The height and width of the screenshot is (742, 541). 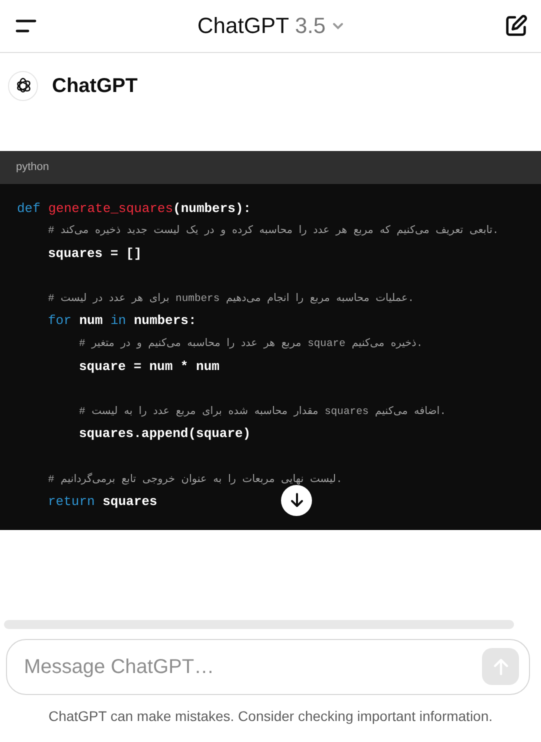 What do you see at coordinates (251, 344) in the screenshot?
I see `code-comment: # مربع هر عدد را محاسبه می‌کنیم و در متغیر square ذخیره می‌کنیم.` at bounding box center [251, 344].